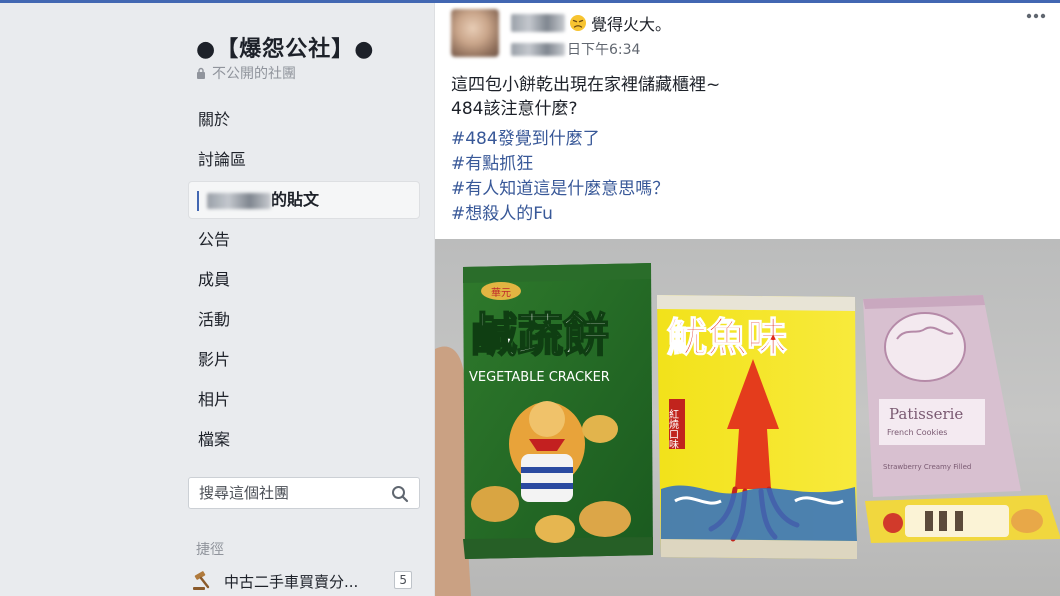 This screenshot has height=596, width=1060. What do you see at coordinates (214, 279) in the screenshot?
I see `nav-item-label: 成員` at bounding box center [214, 279].